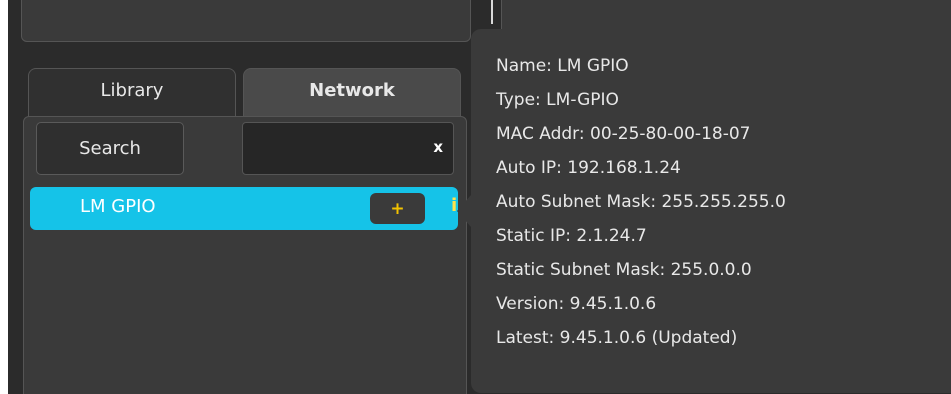 This screenshot has height=394, width=951. What do you see at coordinates (641, 202) in the screenshot?
I see `tooltip-auto-subnet: Auto Subnet Mask: 255.255.255.0` at bounding box center [641, 202].